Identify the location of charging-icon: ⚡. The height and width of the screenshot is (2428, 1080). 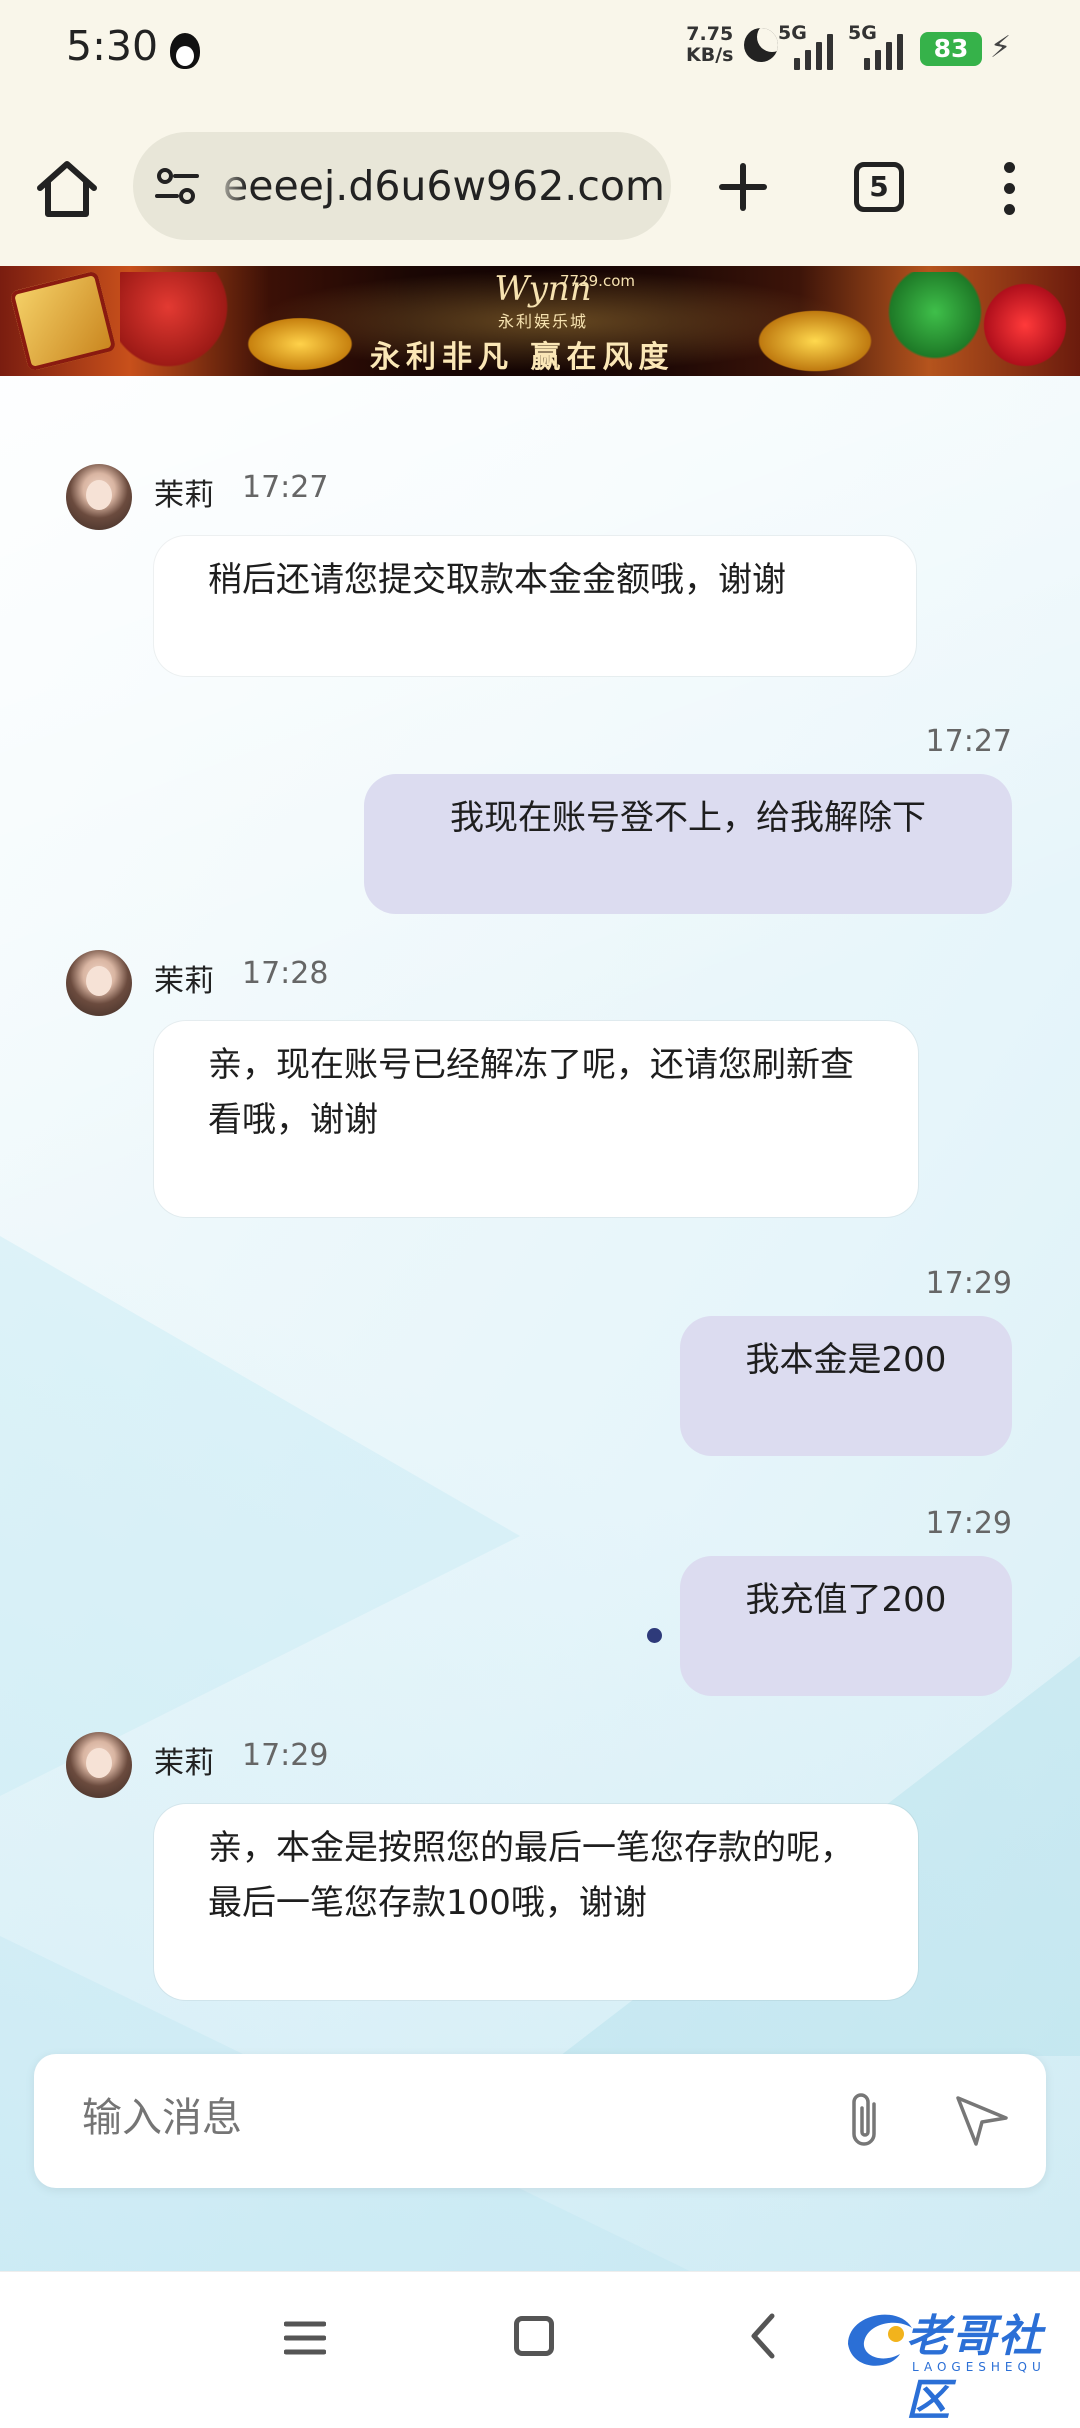
(1001, 47).